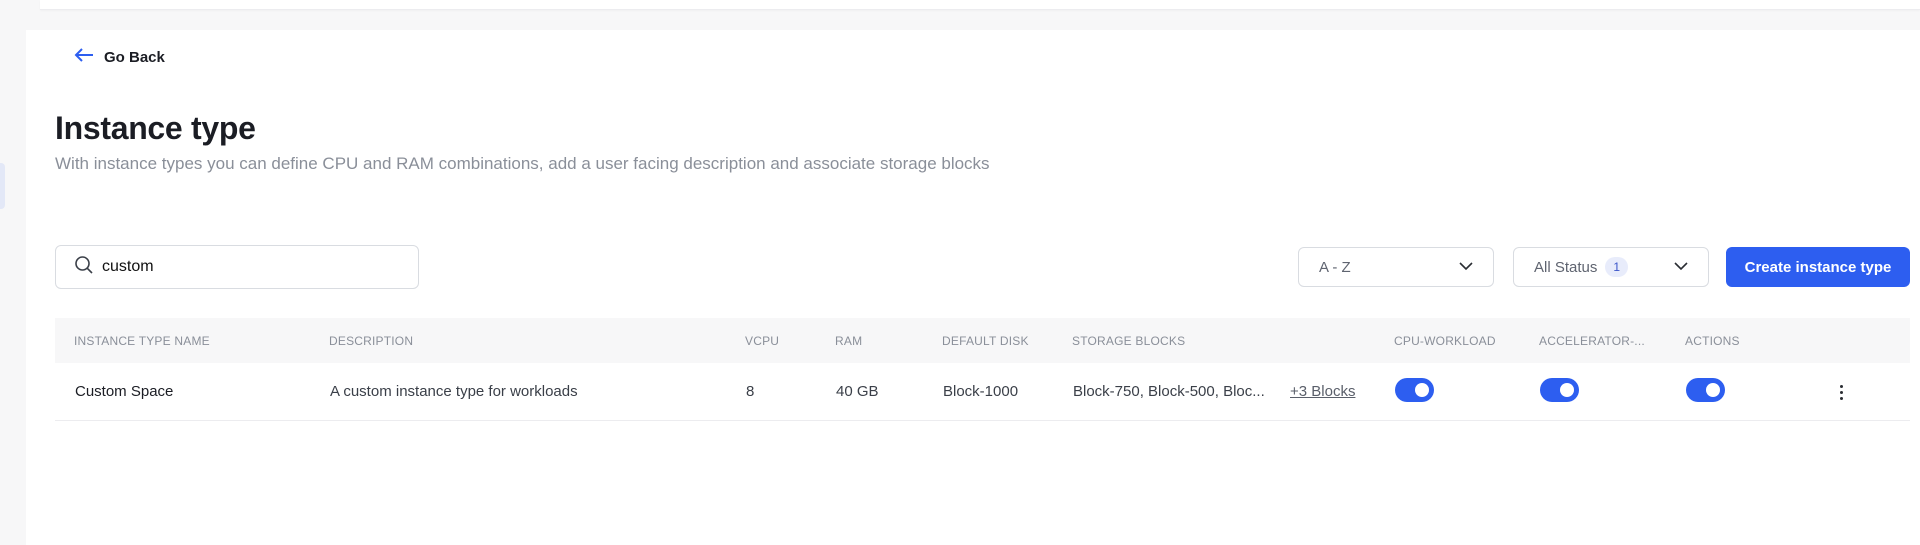  I want to click on column-header-actions: ACTIONS, so click(1712, 341).